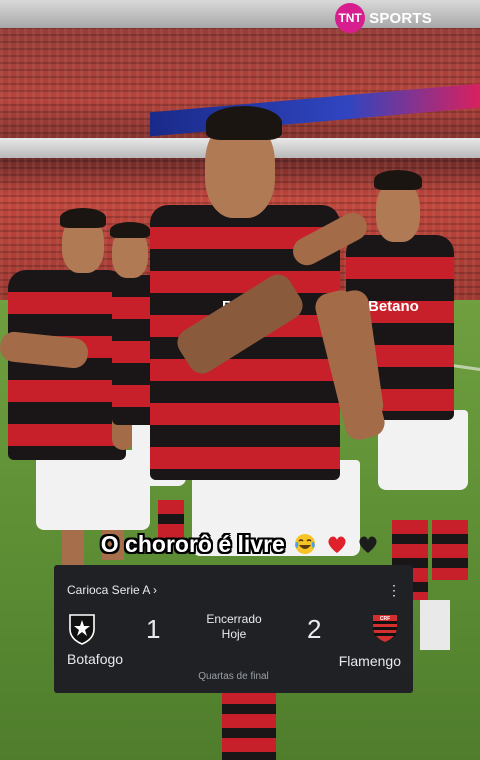  I want to click on sports-wordmark: SPORTS, so click(400, 18).